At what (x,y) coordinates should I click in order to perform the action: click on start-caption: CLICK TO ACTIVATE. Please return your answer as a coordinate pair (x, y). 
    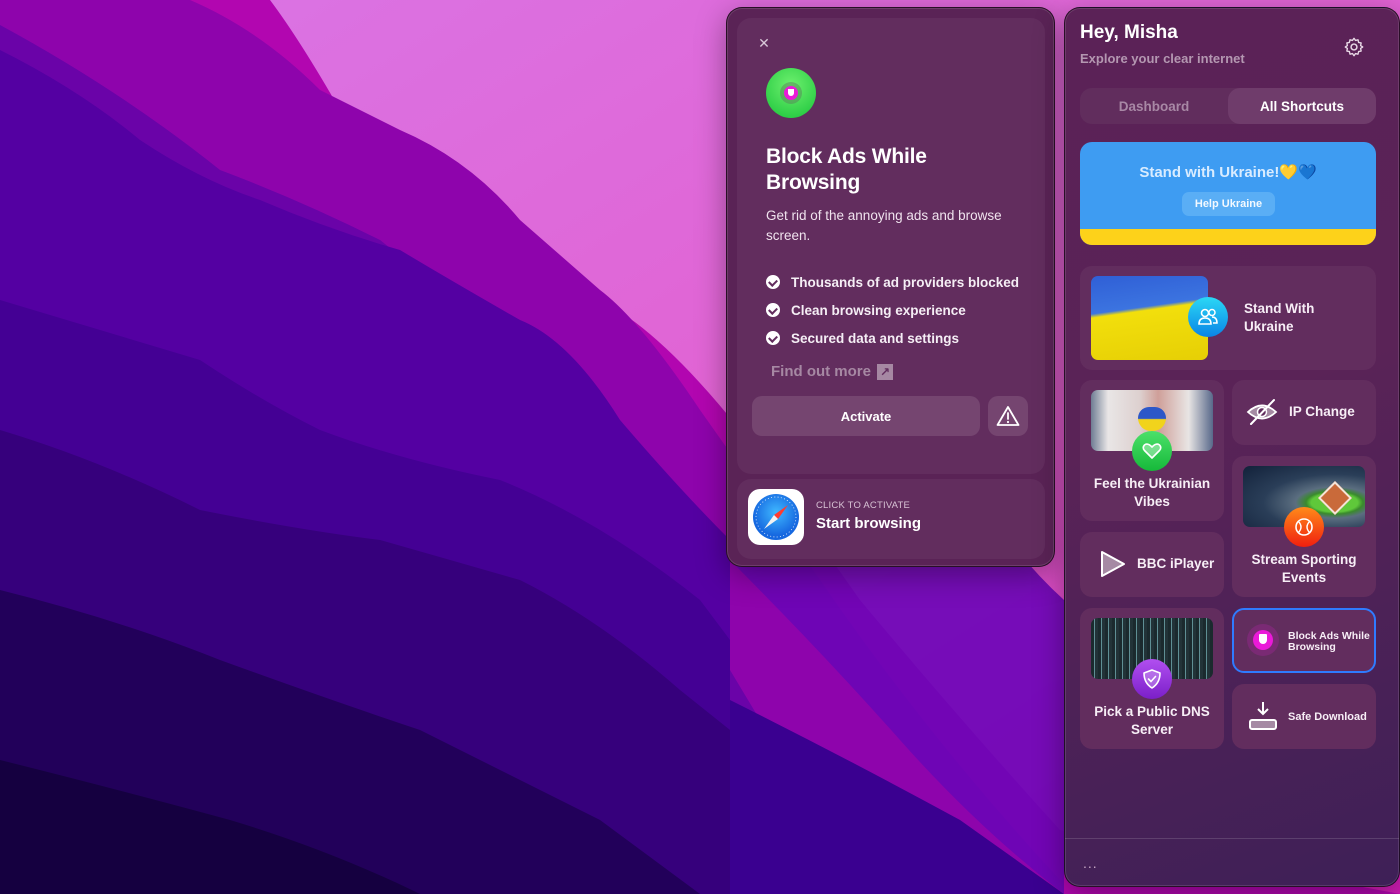
    Looking at the image, I should click on (863, 505).